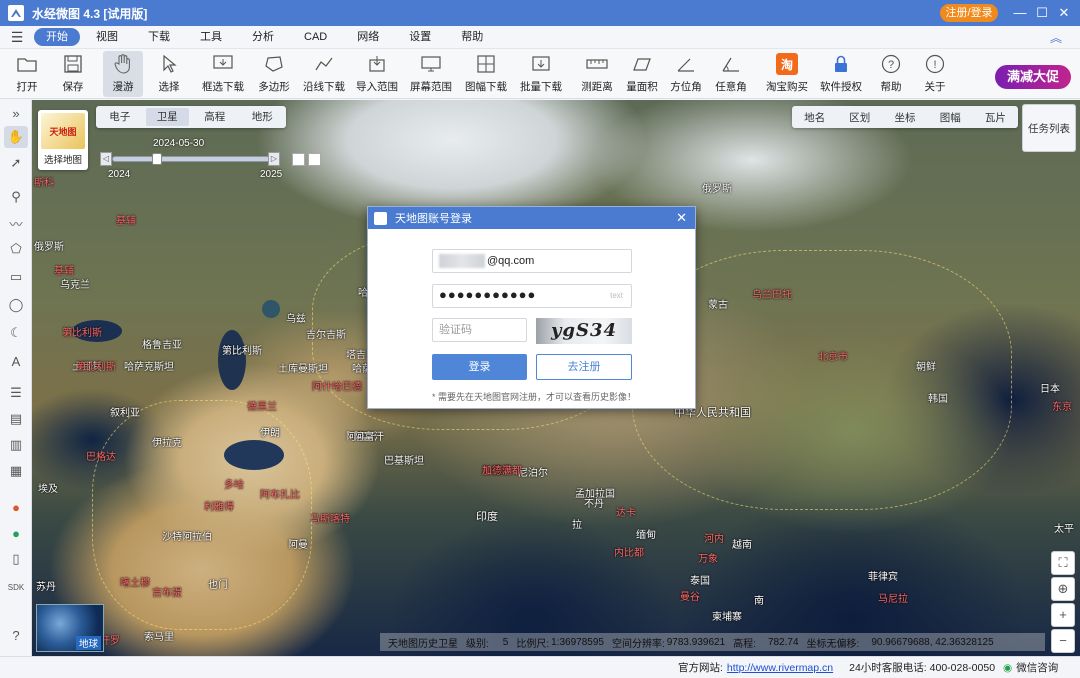 This screenshot has width=1080, height=678. Describe the element at coordinates (16, 587) in the screenshot. I see `sdk-icon: SDK` at that location.